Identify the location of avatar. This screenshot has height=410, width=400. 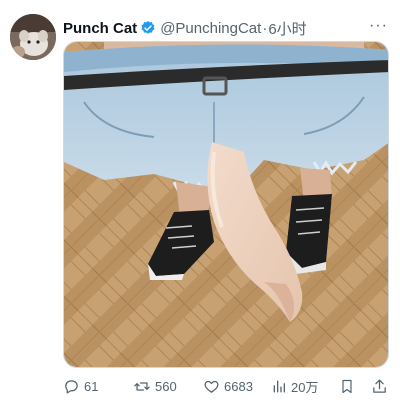
(33, 37).